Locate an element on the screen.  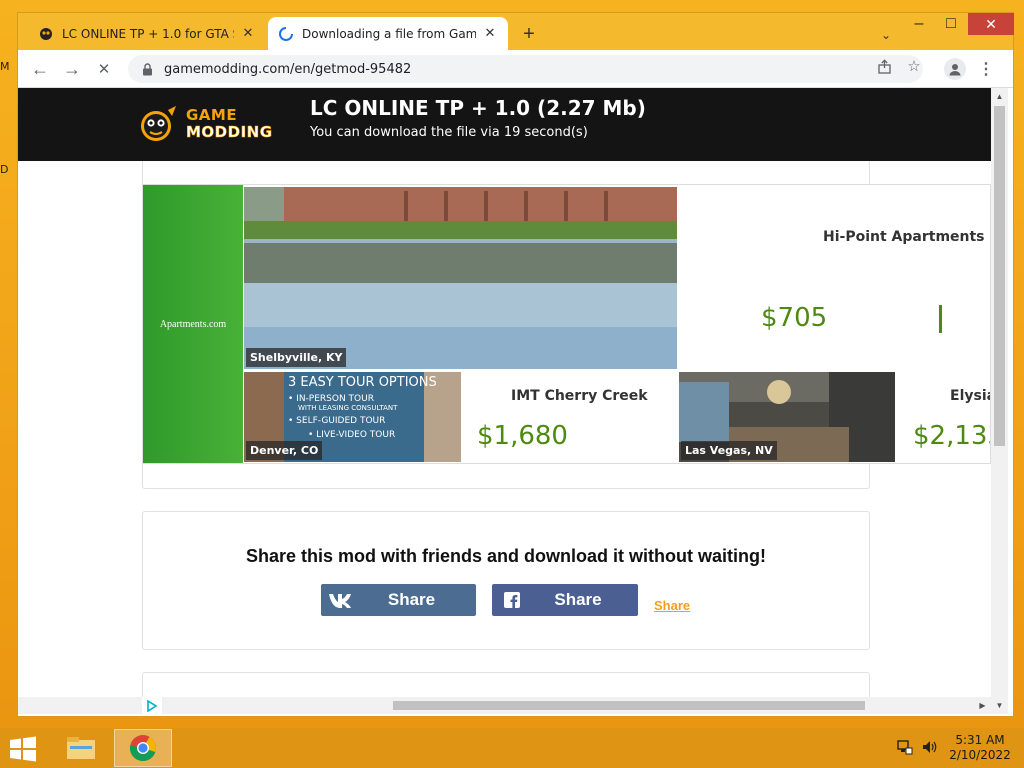
listing-location: Denver, CO is located at coordinates (284, 450).